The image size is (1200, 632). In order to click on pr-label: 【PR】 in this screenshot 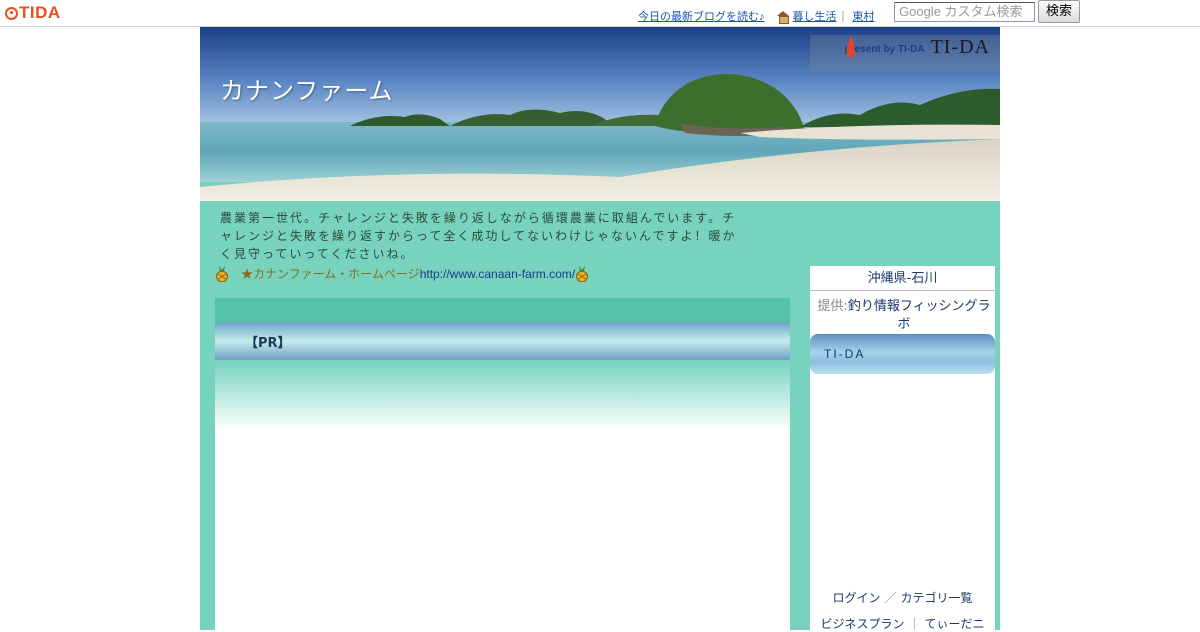, I will do `click(268, 343)`.